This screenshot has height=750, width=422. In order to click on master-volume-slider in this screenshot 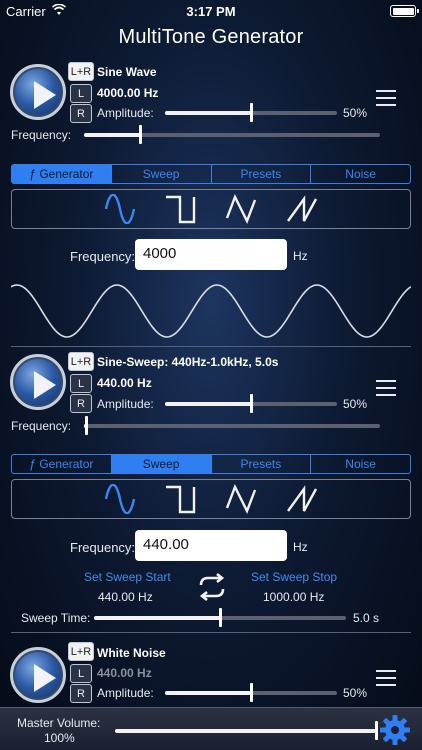, I will do `click(245, 731)`.